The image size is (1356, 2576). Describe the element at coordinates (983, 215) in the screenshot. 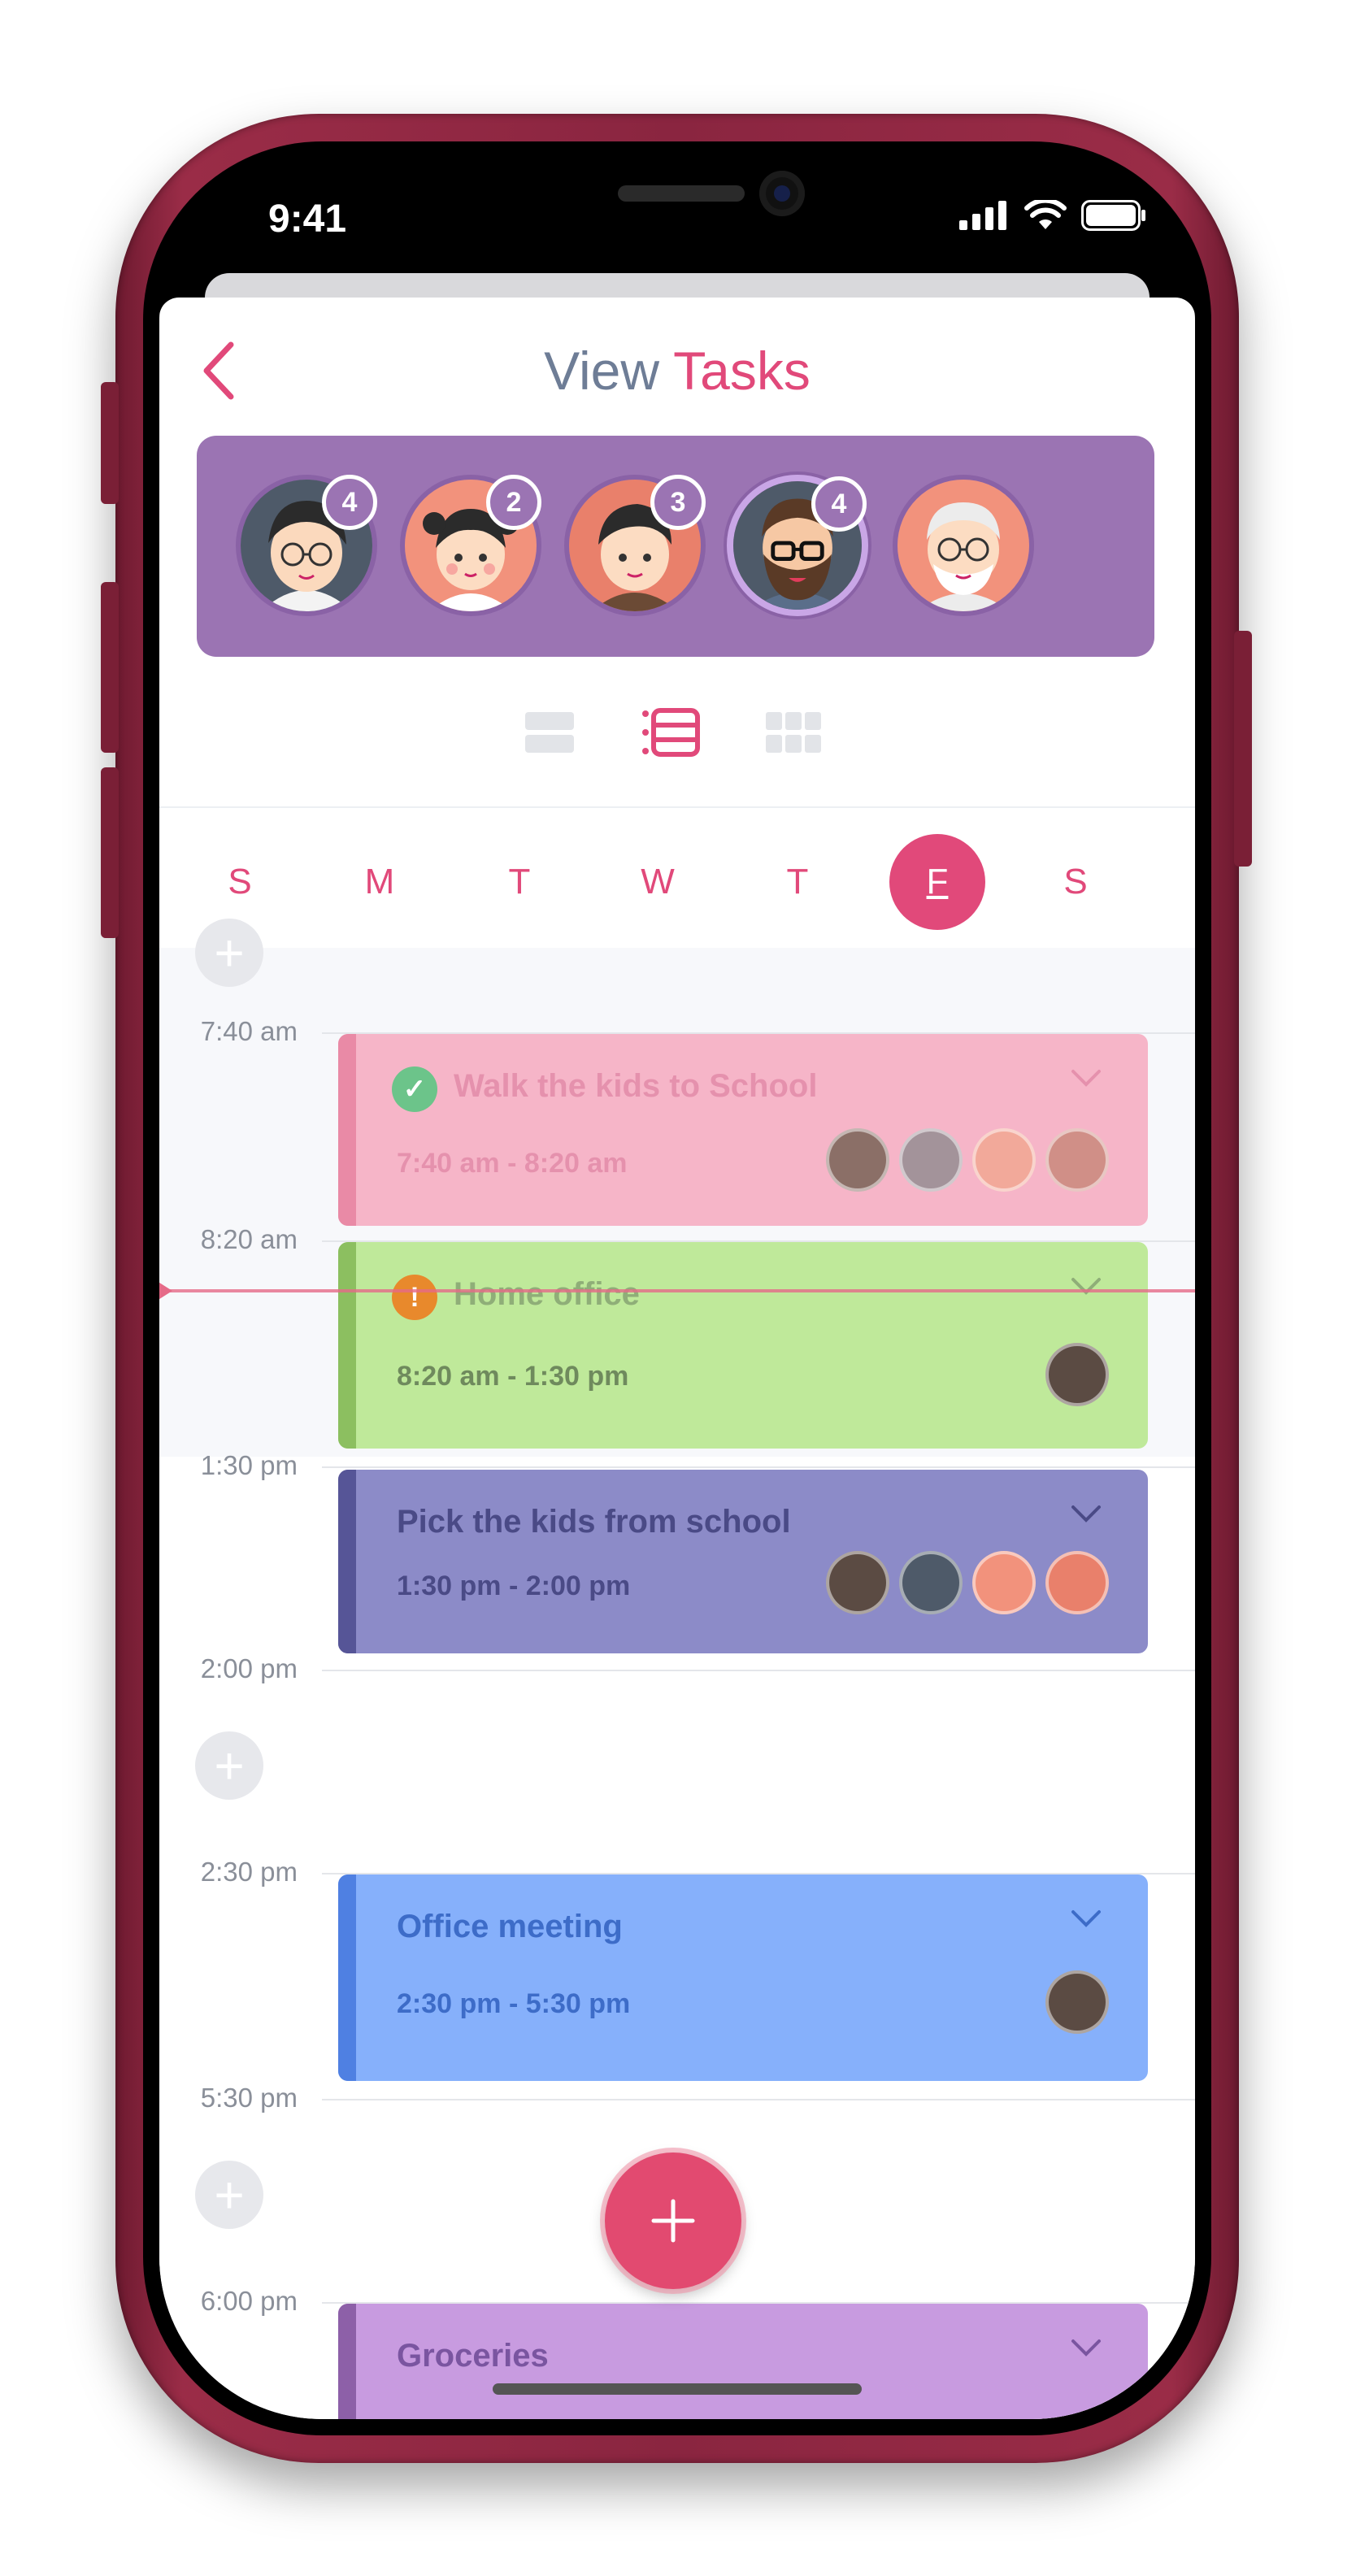

I see `signal-icon` at that location.